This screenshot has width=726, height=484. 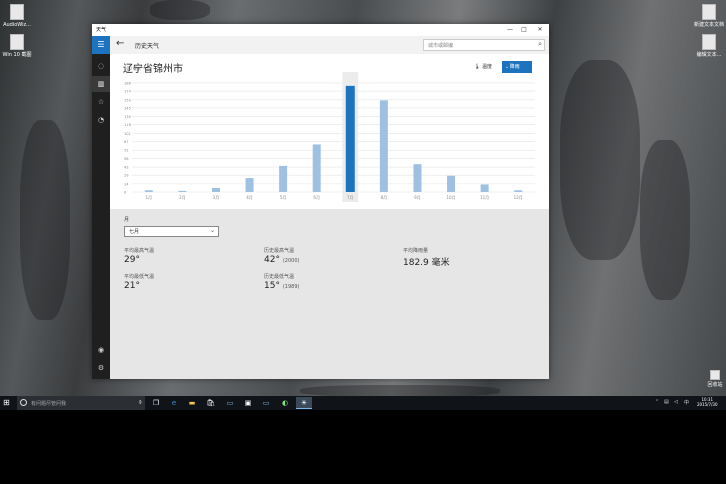 I want to click on file-explorer-icon: ▬, so click(x=192, y=403).